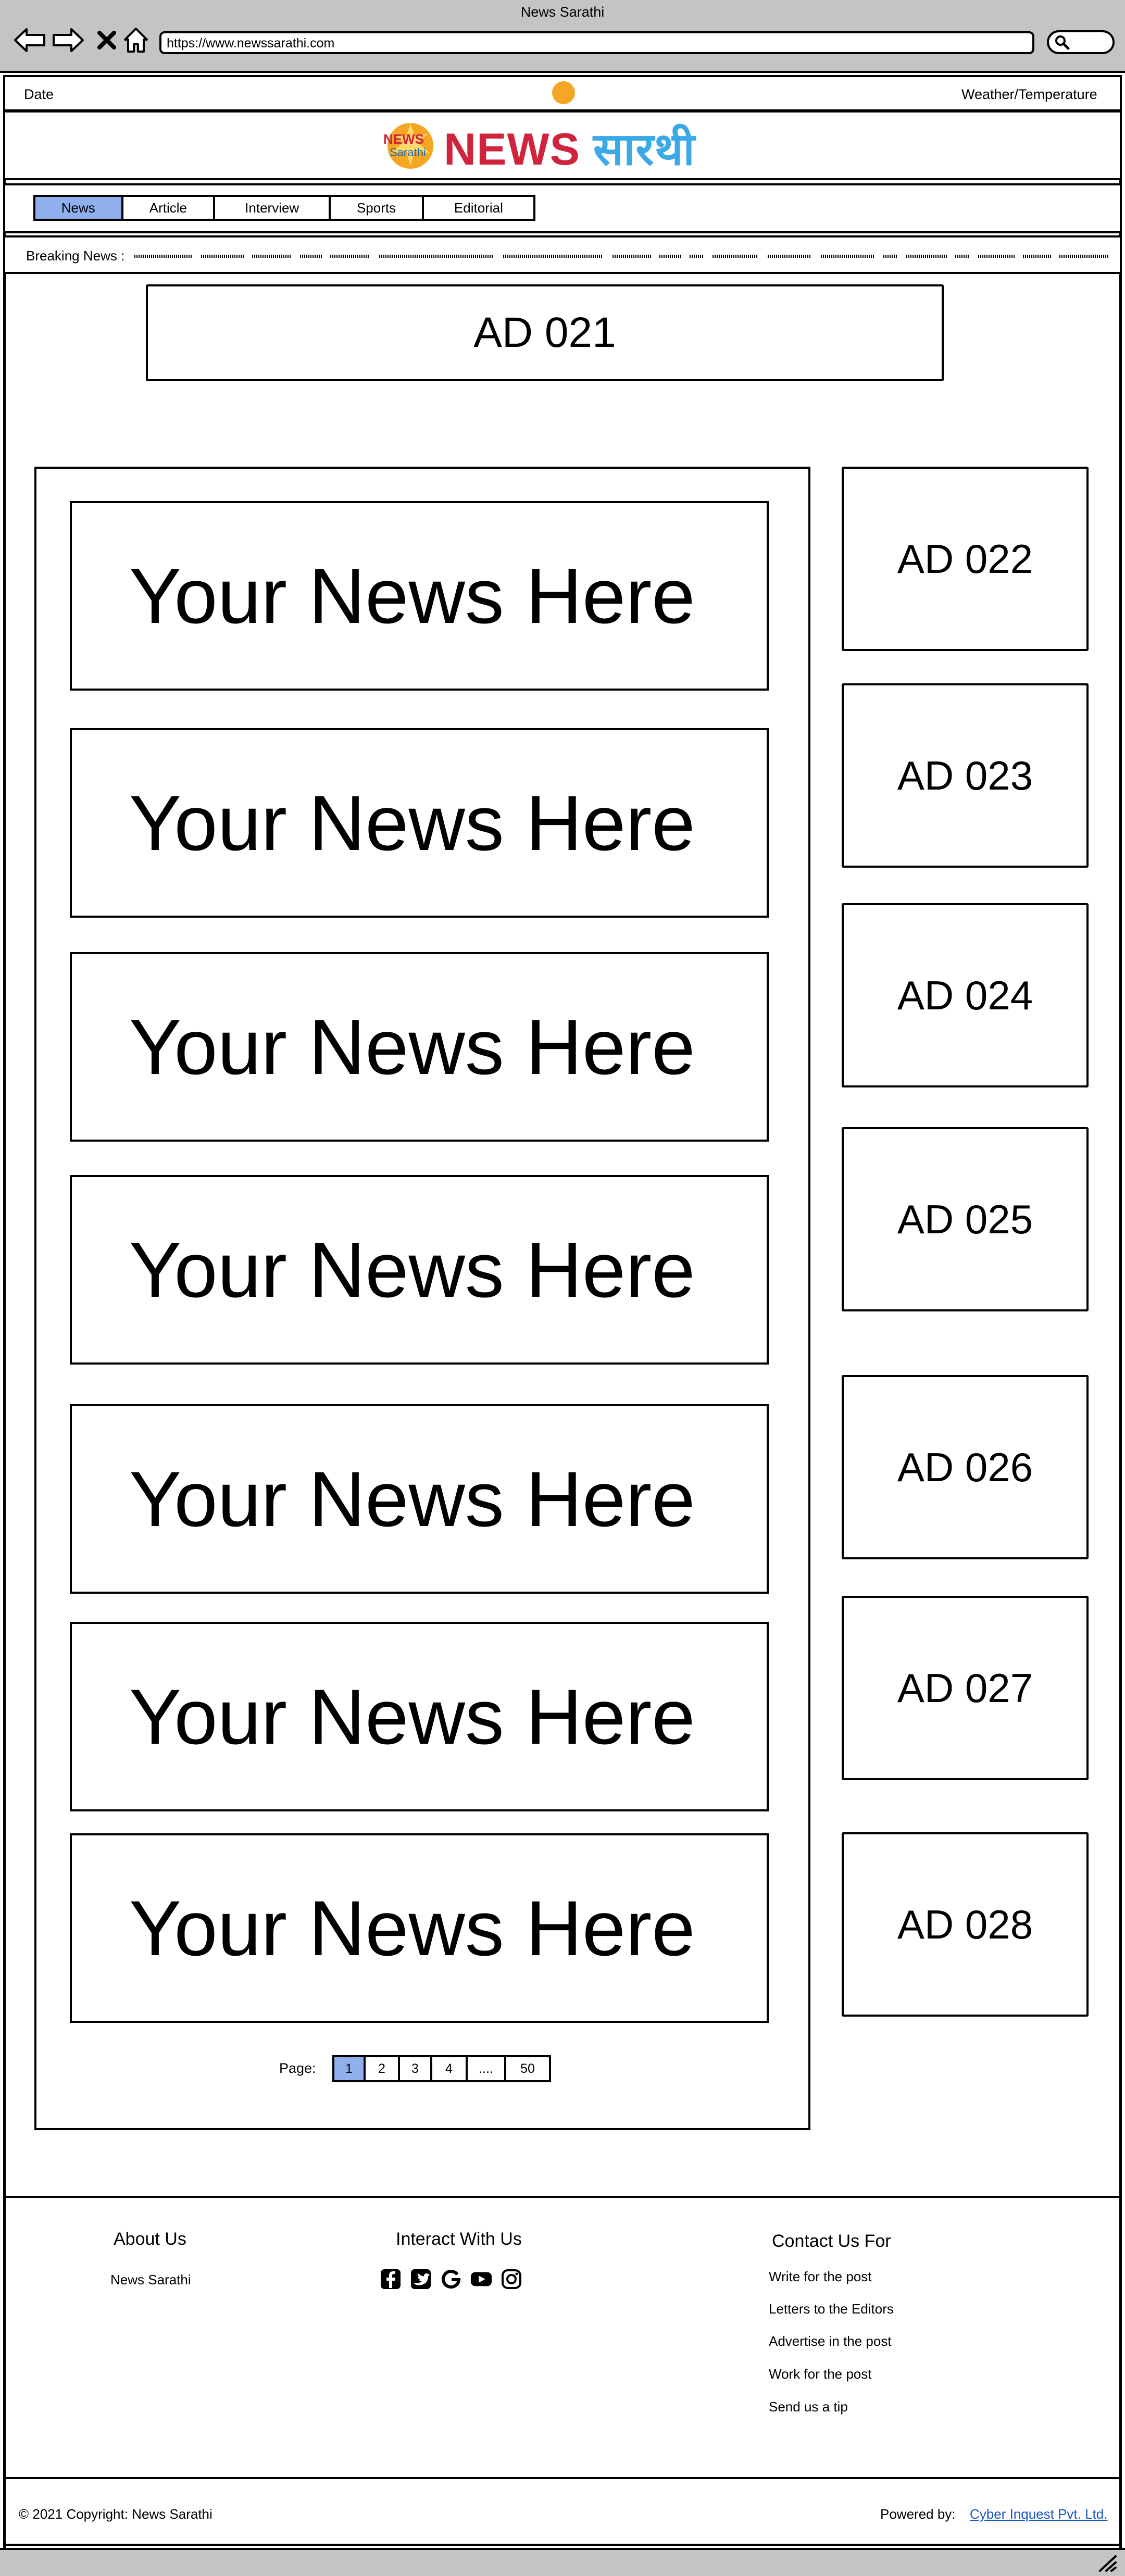 Image resolution: width=1125 pixels, height=2576 pixels. I want to click on footer-contact-link: Work for the post, so click(820, 2374).